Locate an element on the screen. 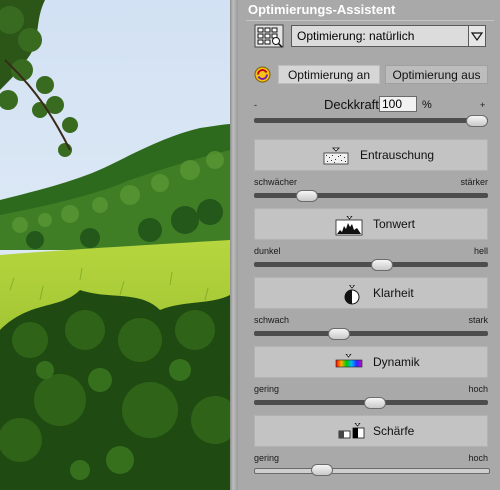  section-label: Klarheit is located at coordinates (393, 293).